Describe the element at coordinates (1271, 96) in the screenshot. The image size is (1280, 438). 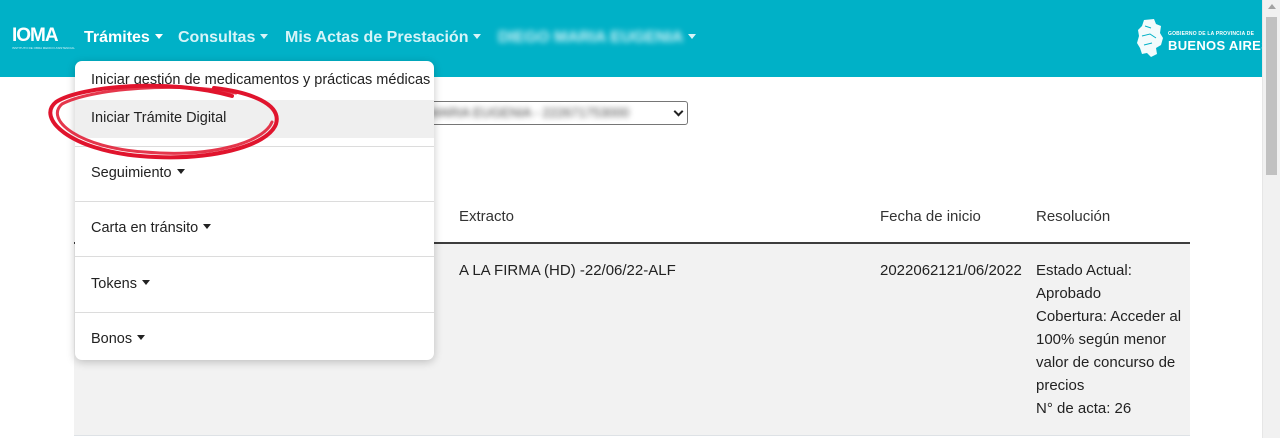
I see `scrollbar-thumb` at that location.